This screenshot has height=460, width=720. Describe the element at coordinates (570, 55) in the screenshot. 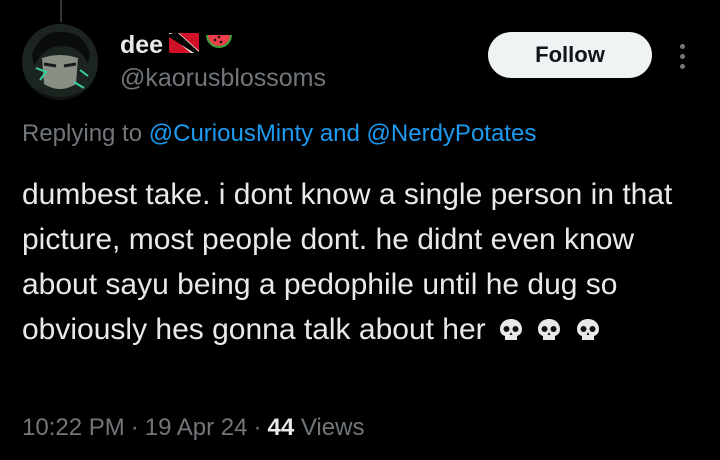

I see `follow-button: Follow` at that location.